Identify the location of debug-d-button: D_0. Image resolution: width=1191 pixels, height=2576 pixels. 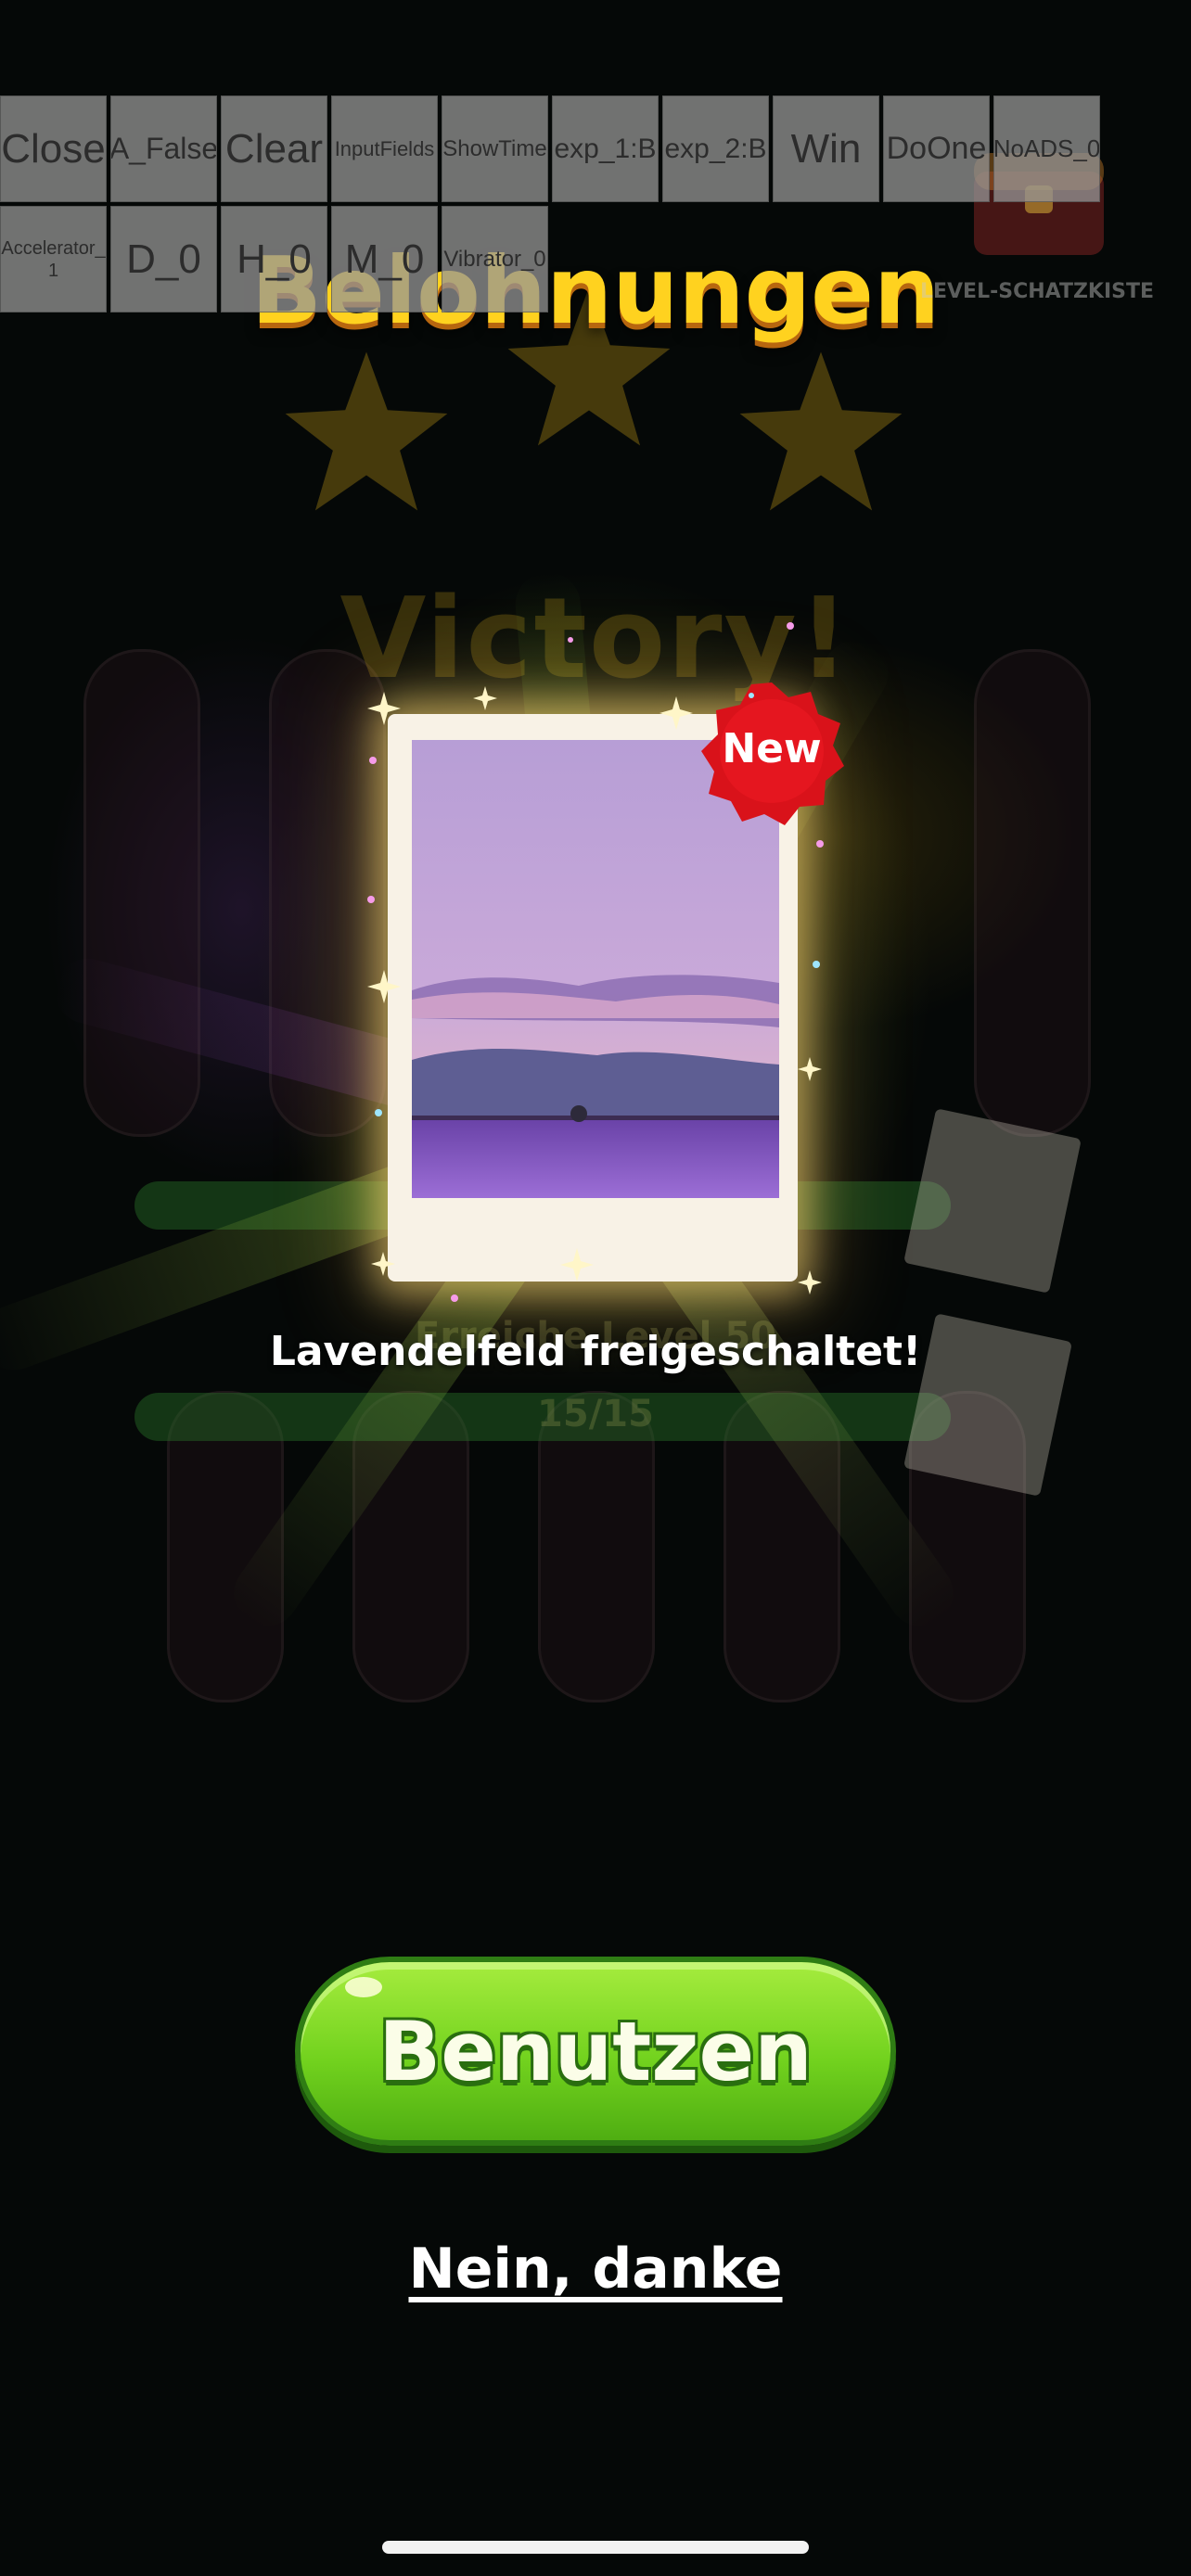
(164, 259).